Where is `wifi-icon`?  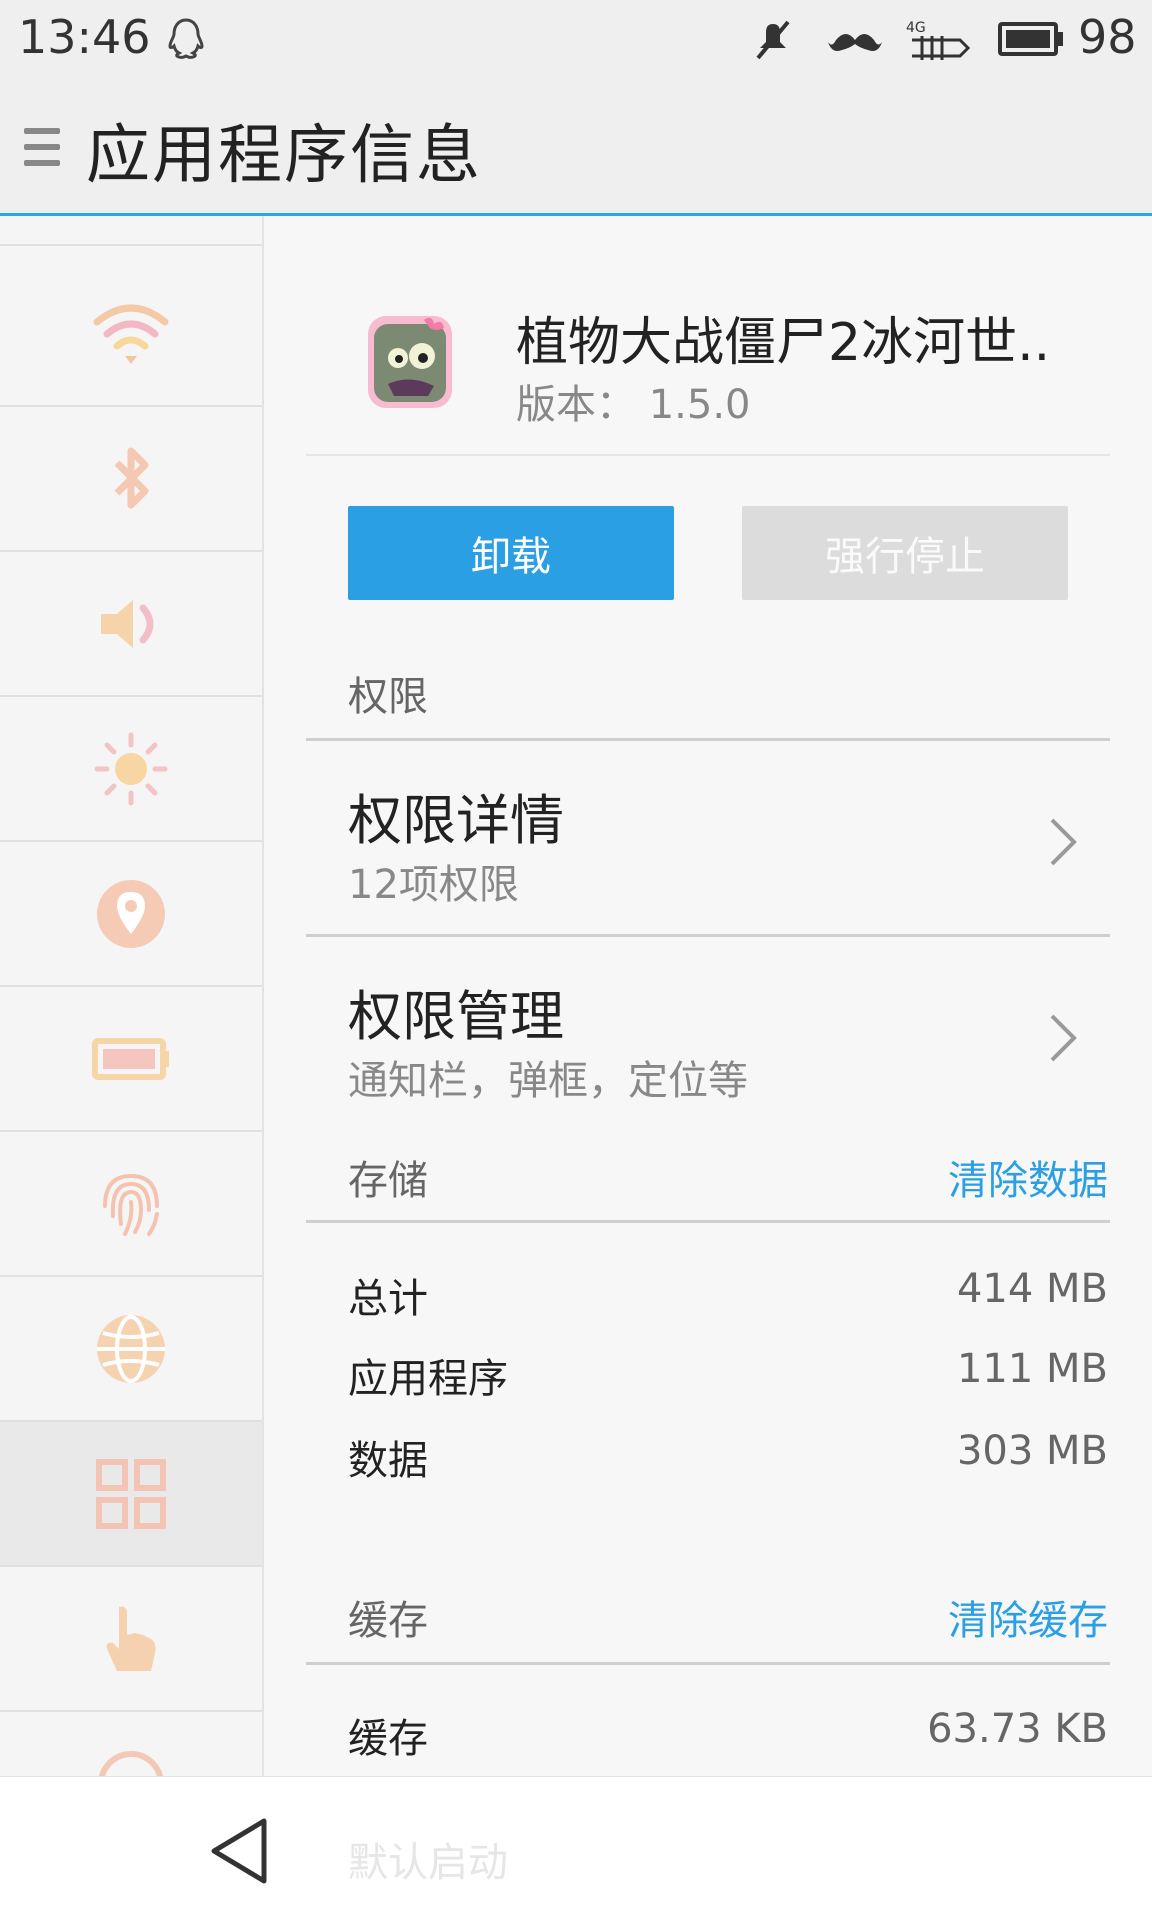 wifi-icon is located at coordinates (131, 334).